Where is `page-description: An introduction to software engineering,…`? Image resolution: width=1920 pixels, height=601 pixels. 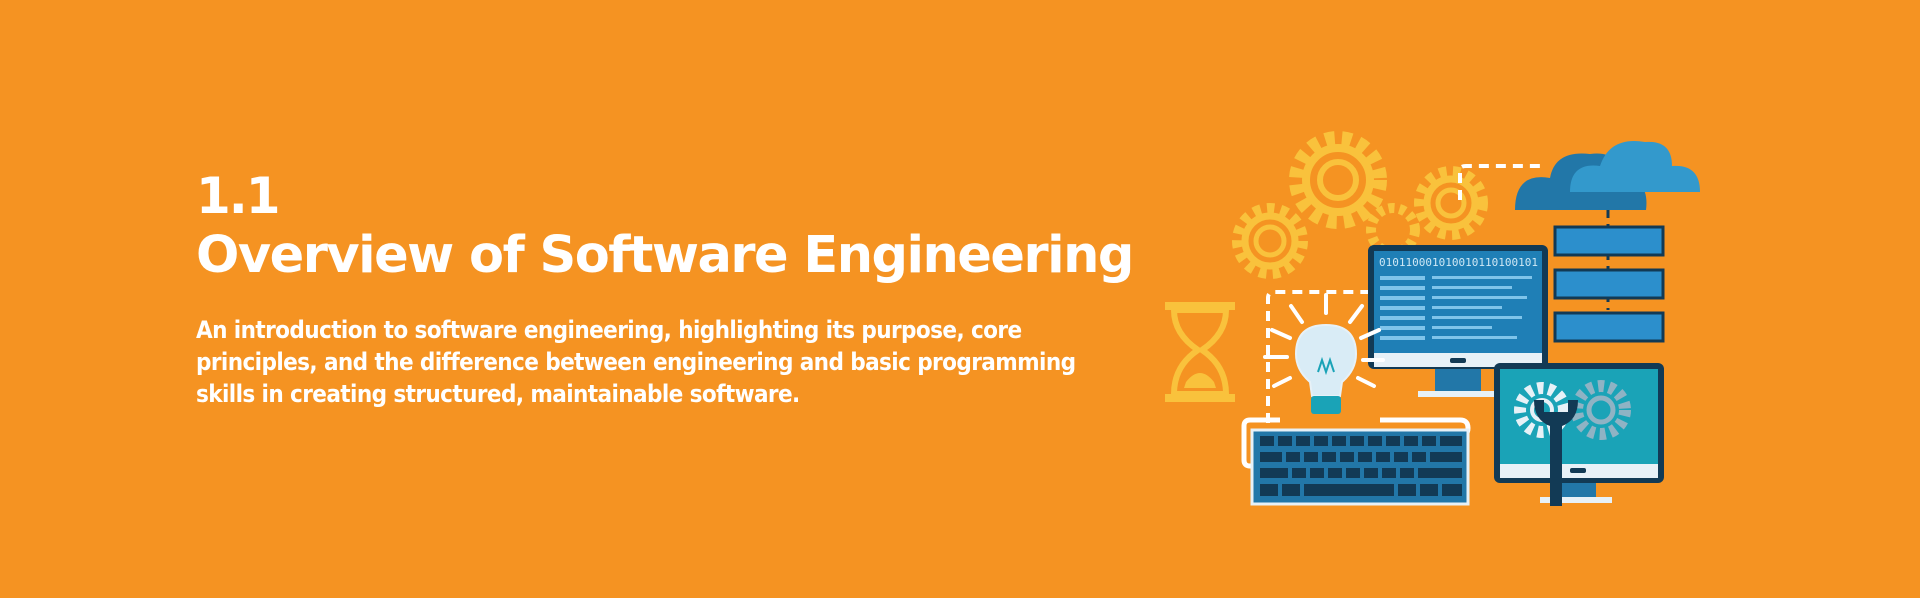 page-description: An introduction to software engineering,… is located at coordinates (636, 362).